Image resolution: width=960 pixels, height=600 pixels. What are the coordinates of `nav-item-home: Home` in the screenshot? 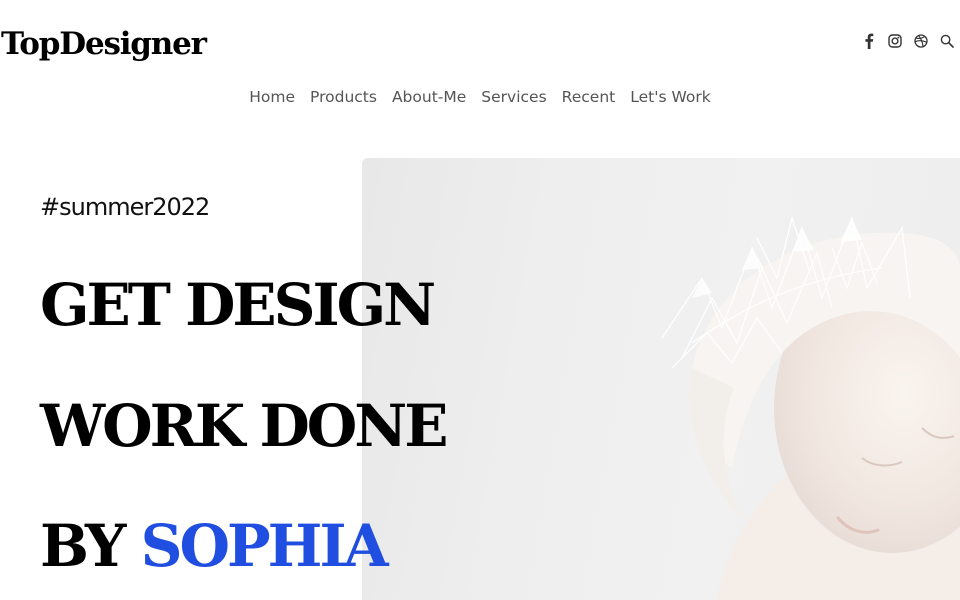 It's located at (272, 97).